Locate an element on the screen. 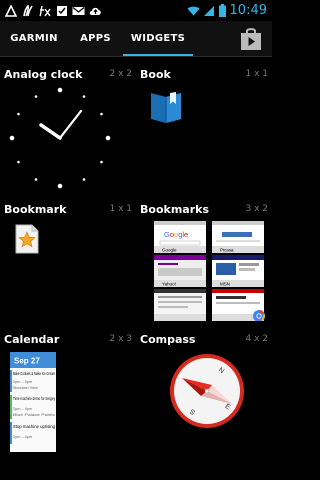  analog-clock-preview is located at coordinates (60, 138).